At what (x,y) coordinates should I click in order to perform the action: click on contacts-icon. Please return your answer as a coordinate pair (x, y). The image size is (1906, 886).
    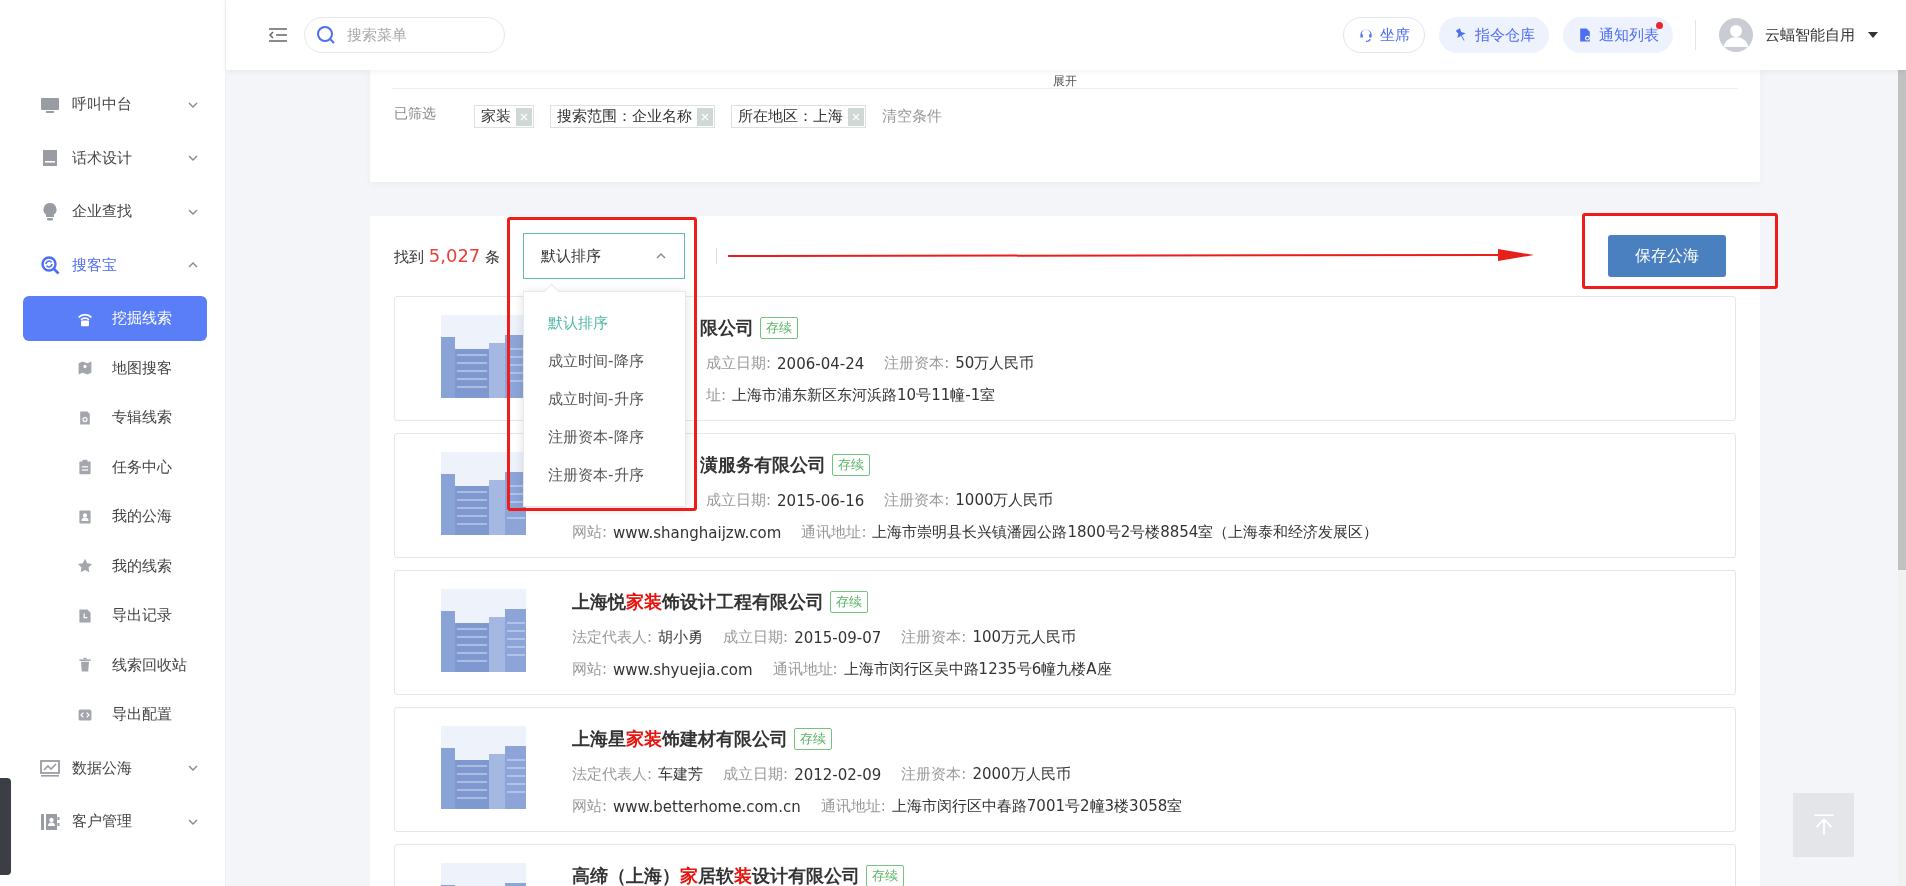
    Looking at the image, I should click on (50, 821).